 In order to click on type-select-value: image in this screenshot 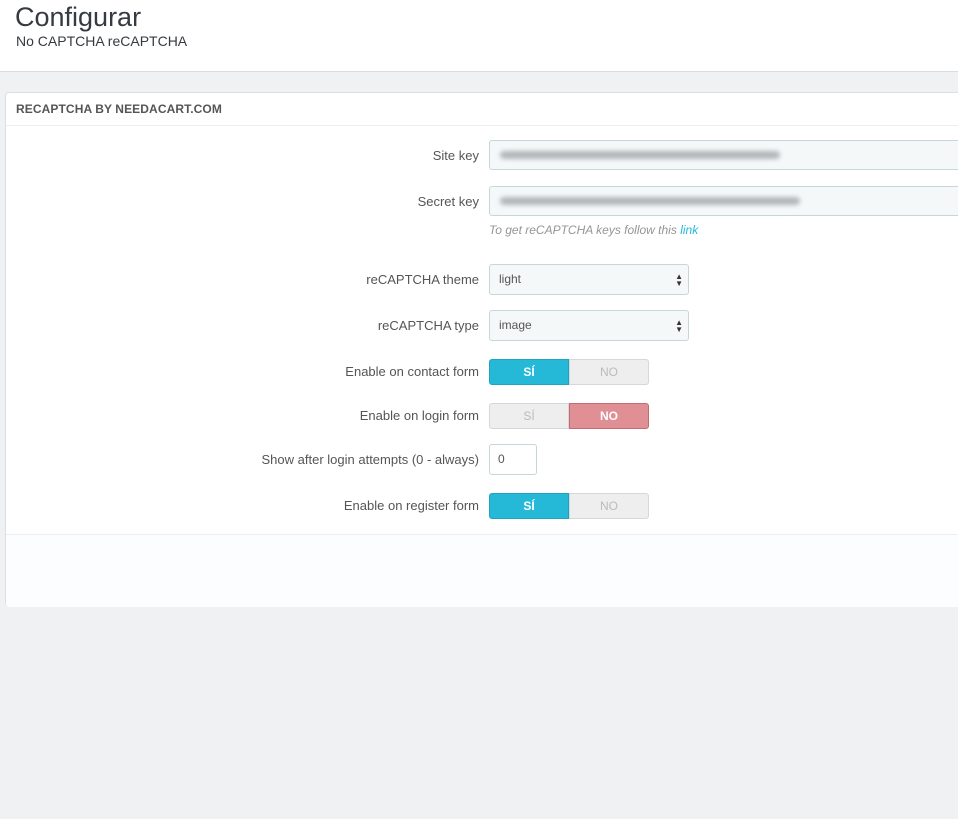, I will do `click(515, 325)`.